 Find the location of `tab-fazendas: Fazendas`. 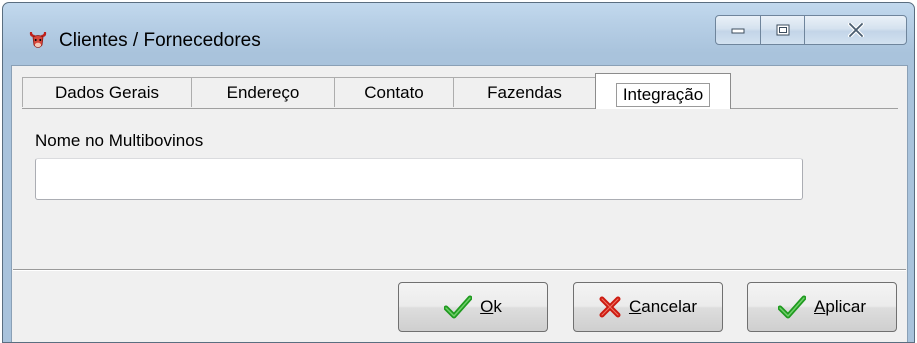

tab-fazendas: Fazendas is located at coordinates (524, 92).